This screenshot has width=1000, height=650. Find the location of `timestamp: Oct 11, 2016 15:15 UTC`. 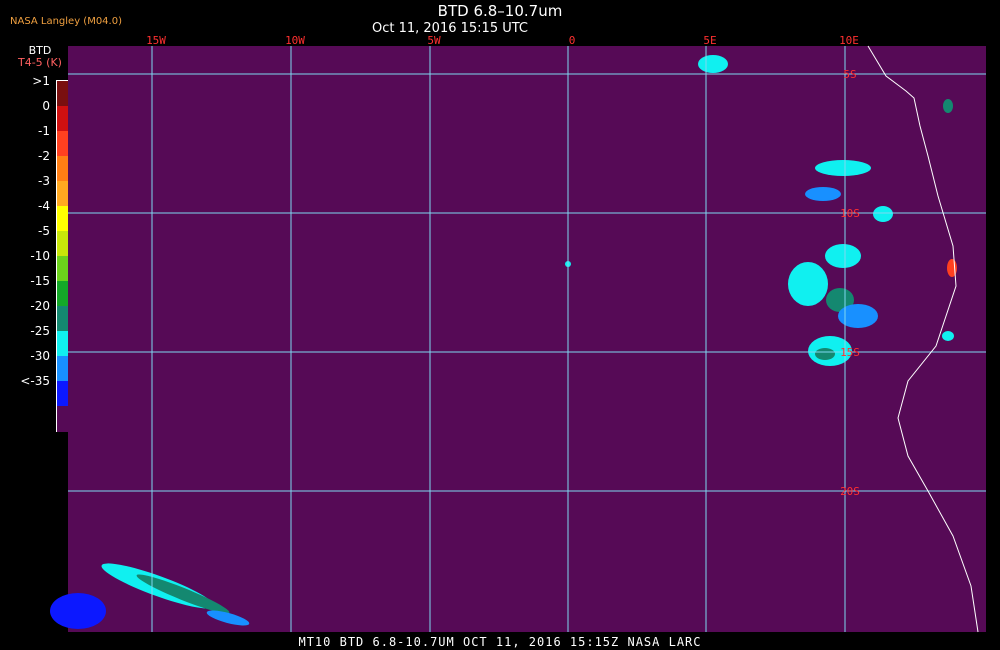

timestamp: Oct 11, 2016 15:15 UTC is located at coordinates (450, 28).